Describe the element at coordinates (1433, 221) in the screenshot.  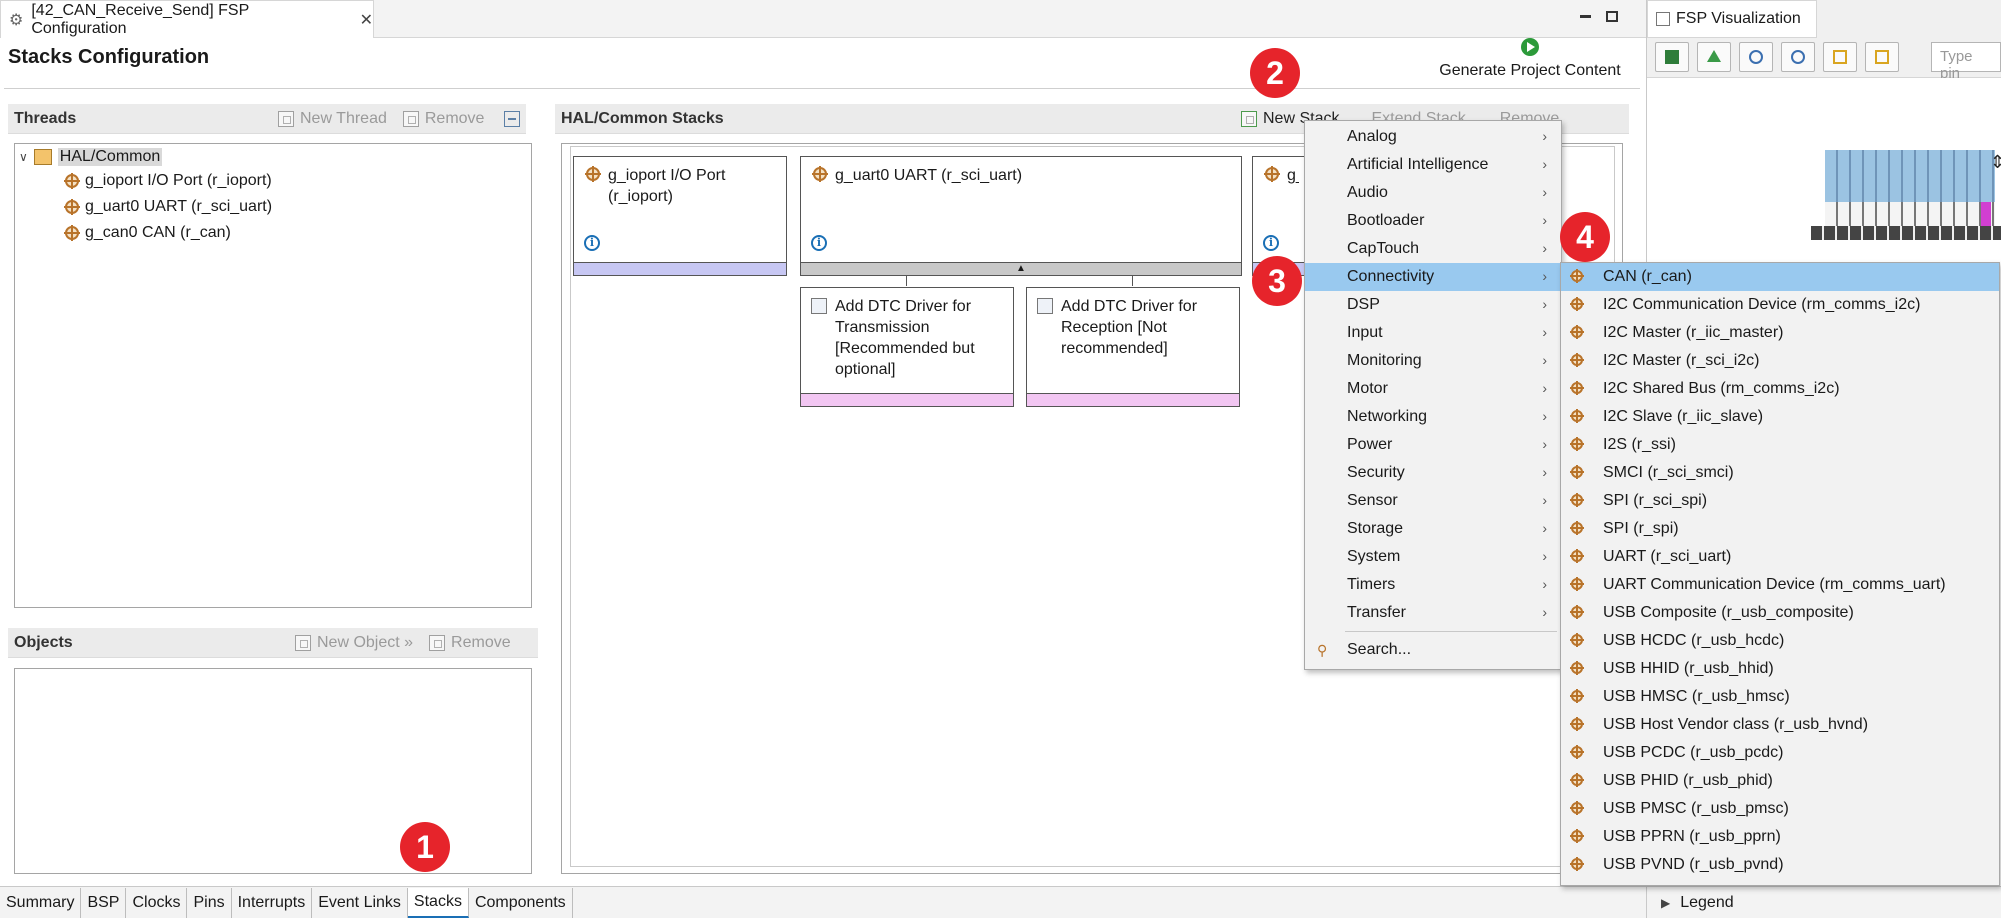
I see `menu-item-bootloader: Bootloader ›` at that location.